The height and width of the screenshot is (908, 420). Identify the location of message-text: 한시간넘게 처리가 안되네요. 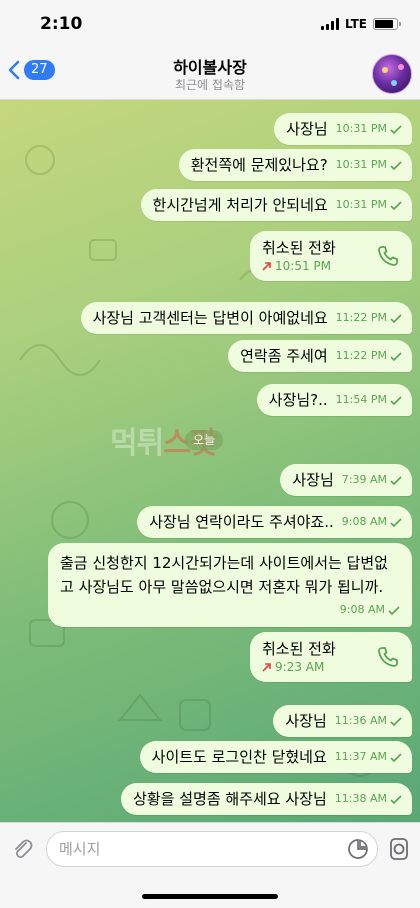
(240, 205).